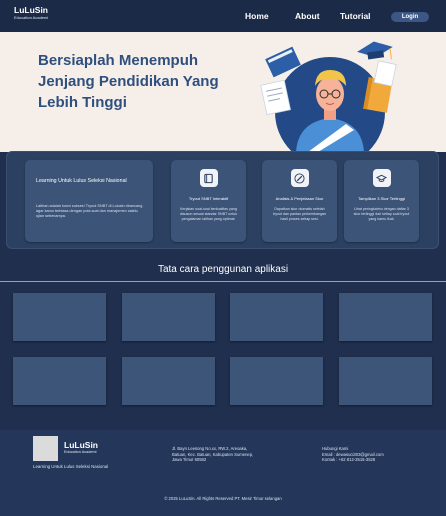 The width and height of the screenshot is (446, 516). Describe the element at coordinates (81, 445) in the screenshot. I see `footer-brand-name: LuLuSin` at that location.